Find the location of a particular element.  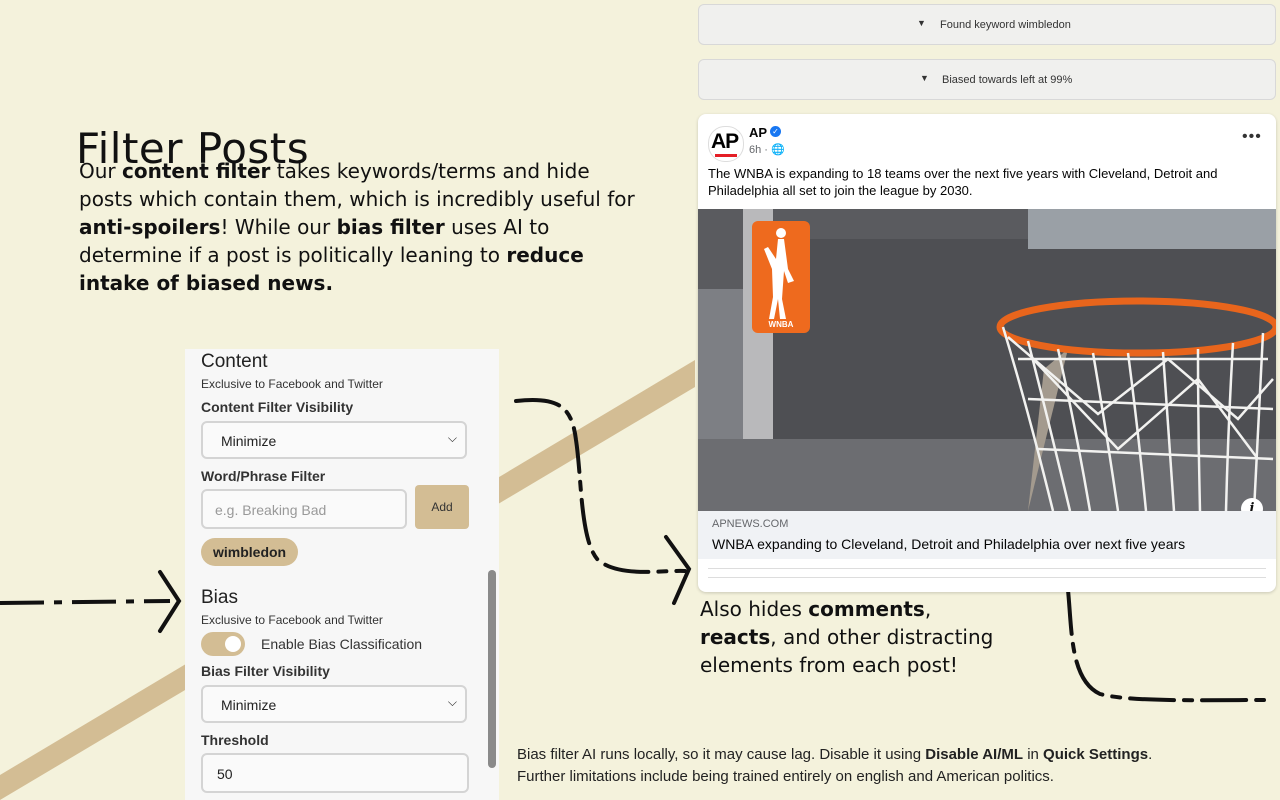

collapsed-post-bias: ▼ Biased towards left at 99% is located at coordinates (987, 79).